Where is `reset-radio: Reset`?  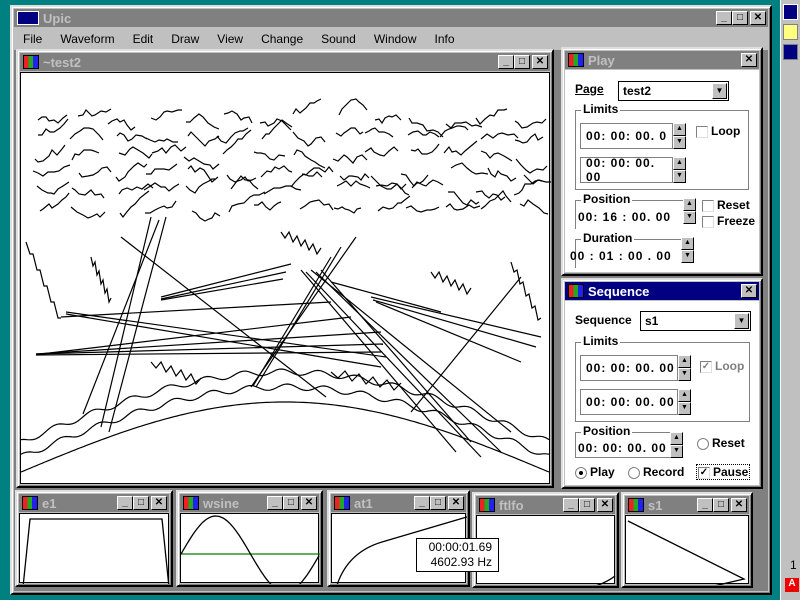 reset-radio: Reset is located at coordinates (721, 443).